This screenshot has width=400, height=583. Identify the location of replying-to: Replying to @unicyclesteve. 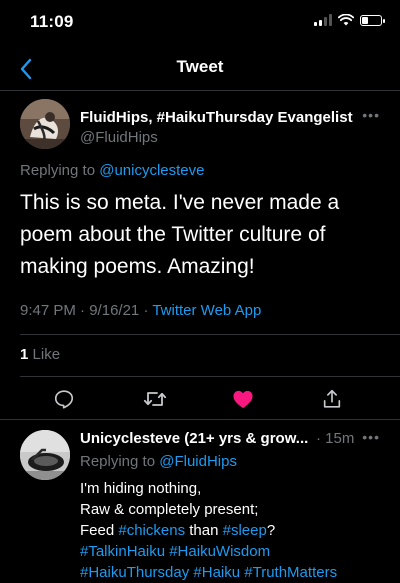
(112, 170).